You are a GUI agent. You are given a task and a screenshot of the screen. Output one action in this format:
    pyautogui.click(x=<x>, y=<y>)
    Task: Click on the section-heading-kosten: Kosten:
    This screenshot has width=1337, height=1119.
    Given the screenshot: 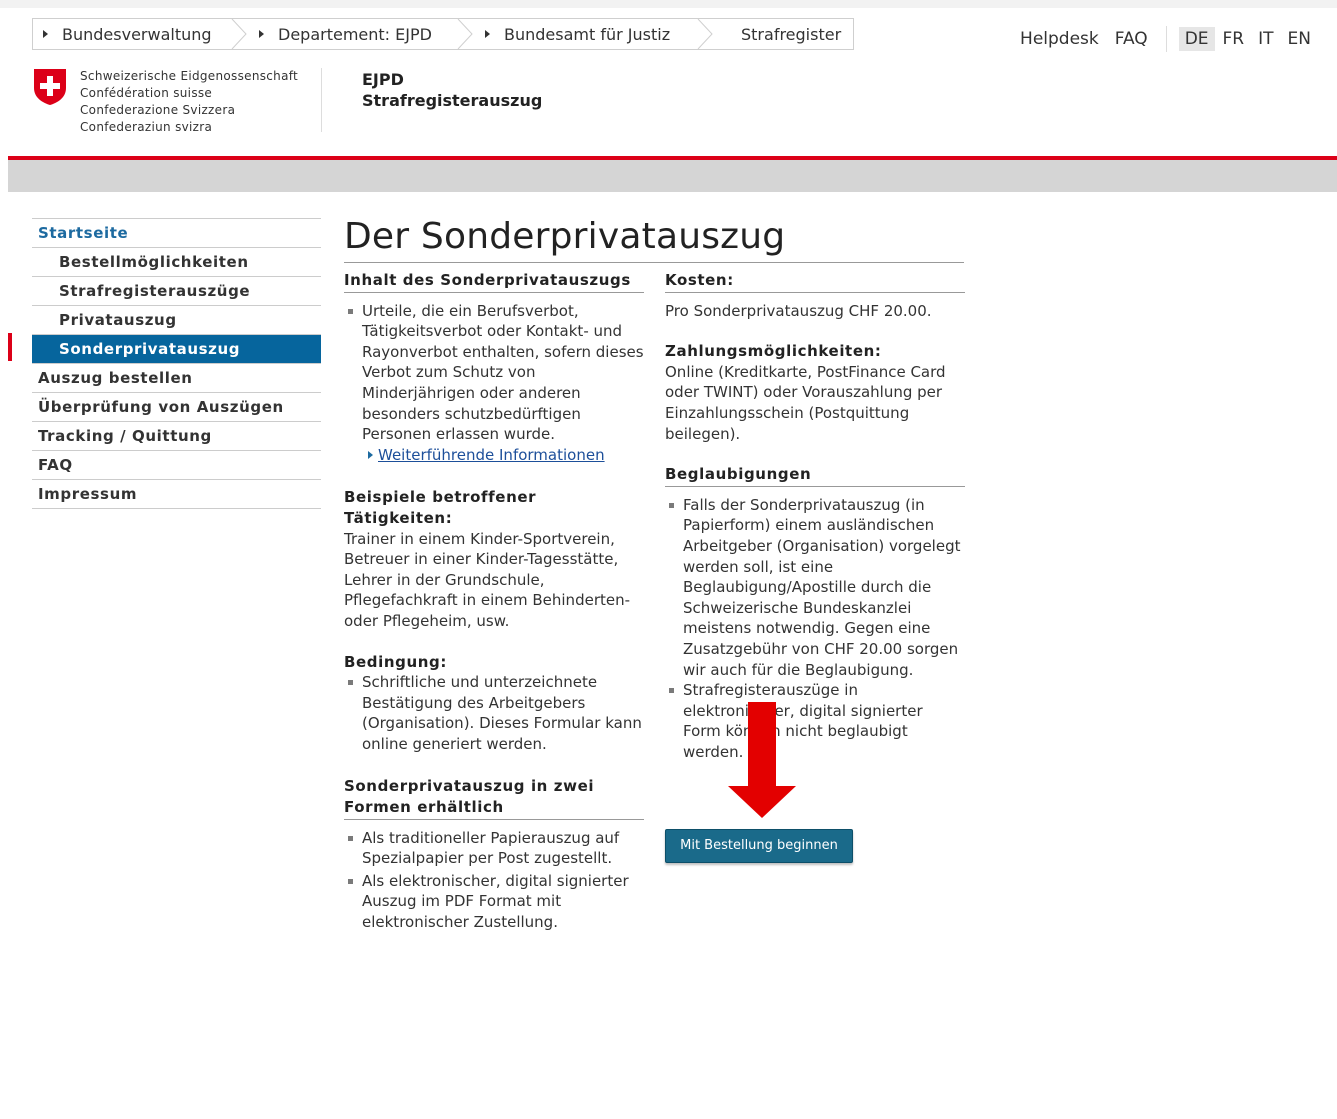 What is the action you would take?
    pyautogui.click(x=815, y=281)
    